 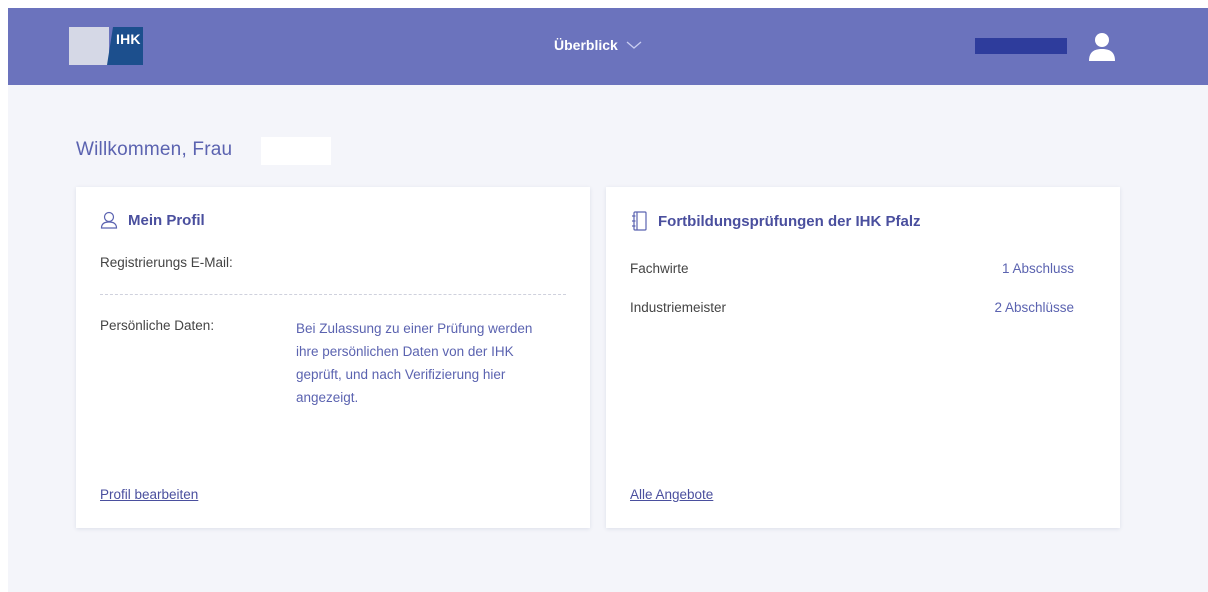 I want to click on exams-title-text: Fortbildungsprüfungen der IHK Pfalz, so click(x=789, y=221).